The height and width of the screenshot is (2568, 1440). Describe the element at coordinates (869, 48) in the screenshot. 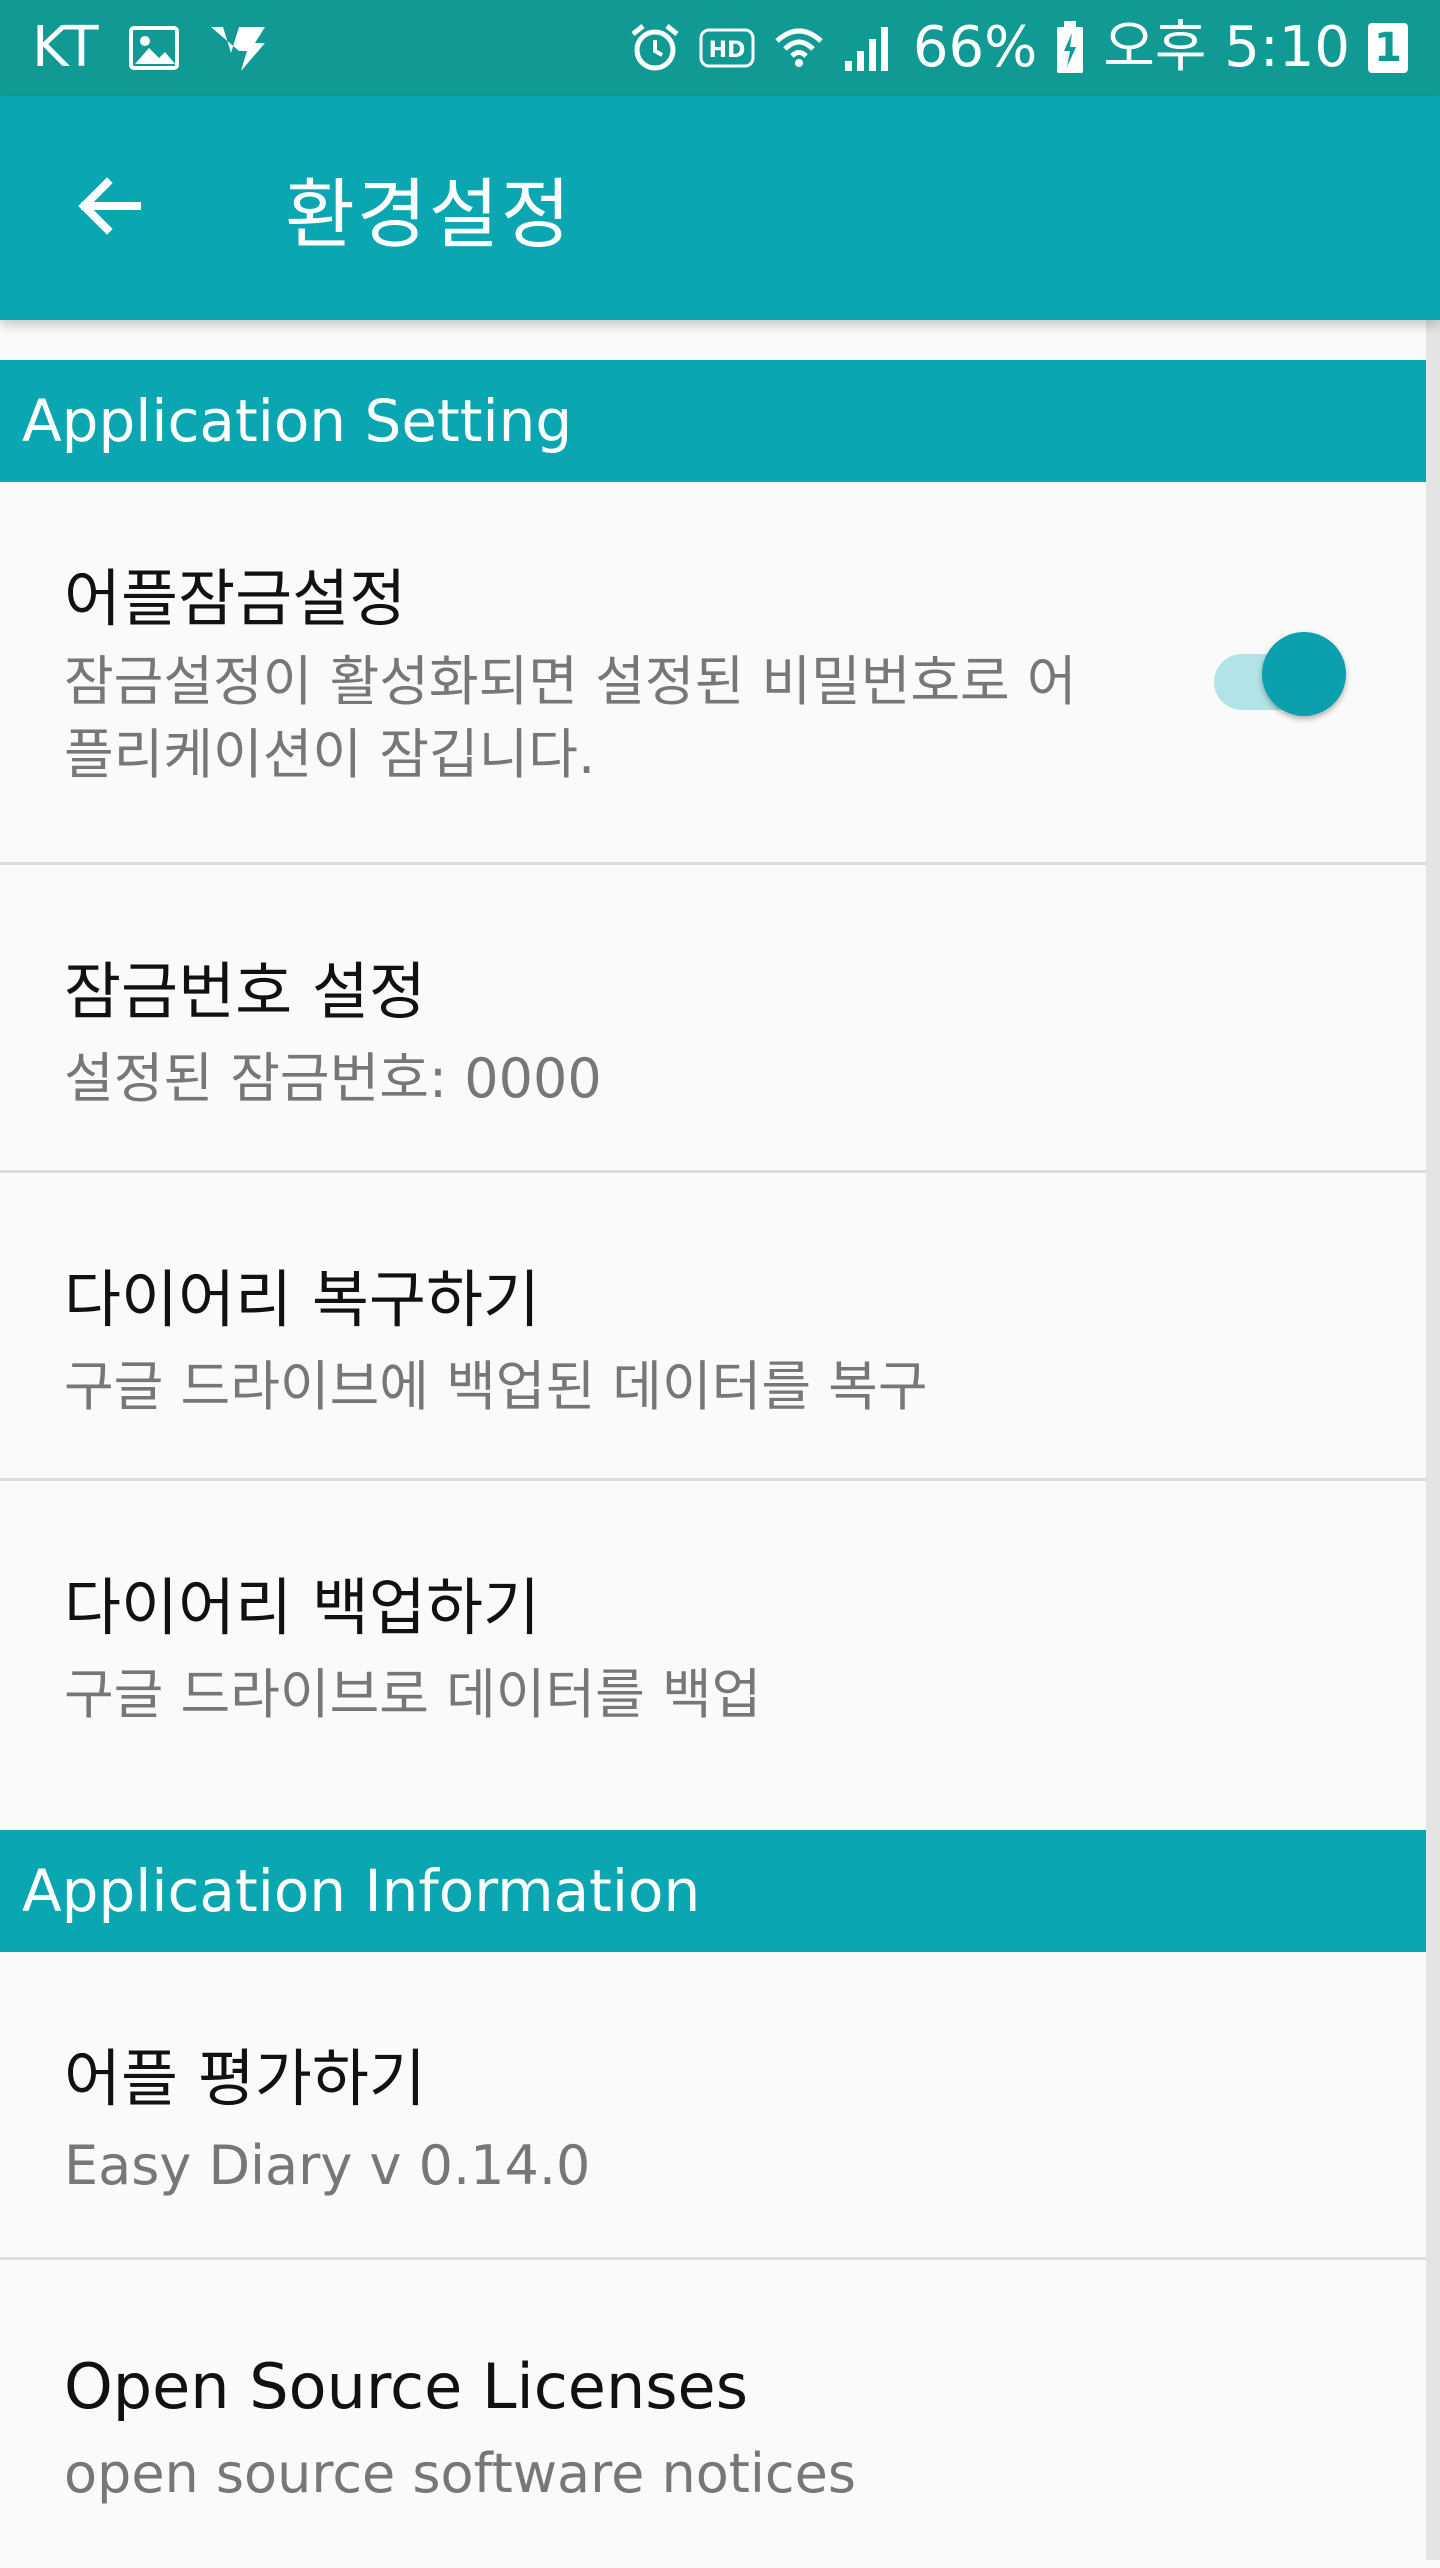

I see `signal-icon` at that location.